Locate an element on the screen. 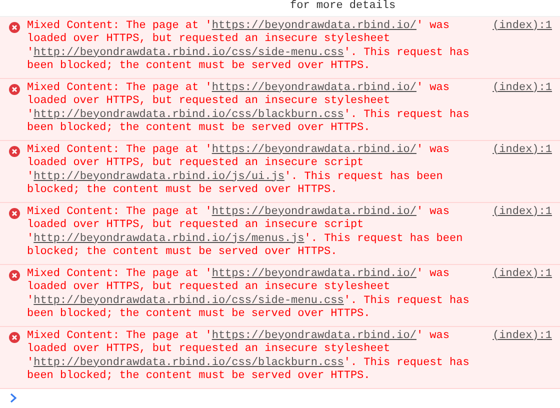 The image size is (560, 408). url-link: http://beyondrawdata.rbind.io/js/ui.js is located at coordinates (159, 176).